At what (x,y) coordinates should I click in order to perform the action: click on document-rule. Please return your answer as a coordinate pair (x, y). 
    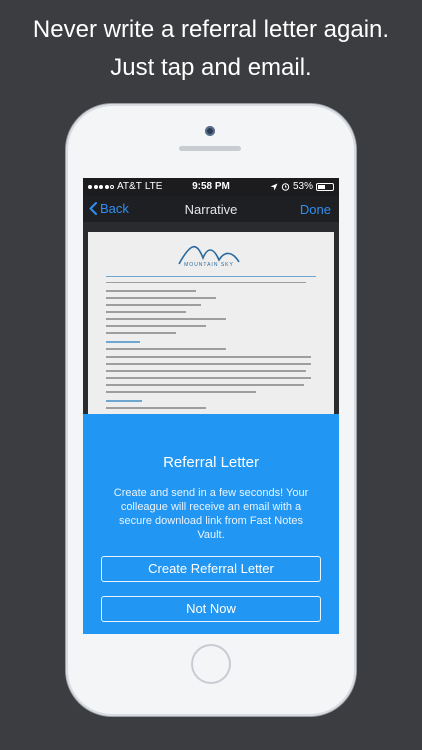
    Looking at the image, I should click on (211, 276).